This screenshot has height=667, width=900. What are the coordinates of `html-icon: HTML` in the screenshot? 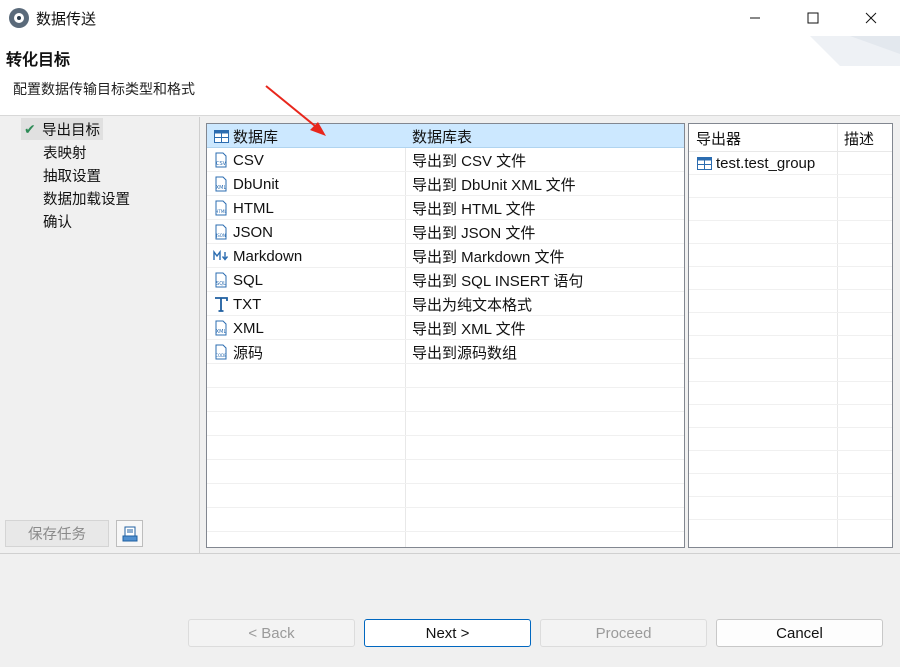 It's located at (221, 208).